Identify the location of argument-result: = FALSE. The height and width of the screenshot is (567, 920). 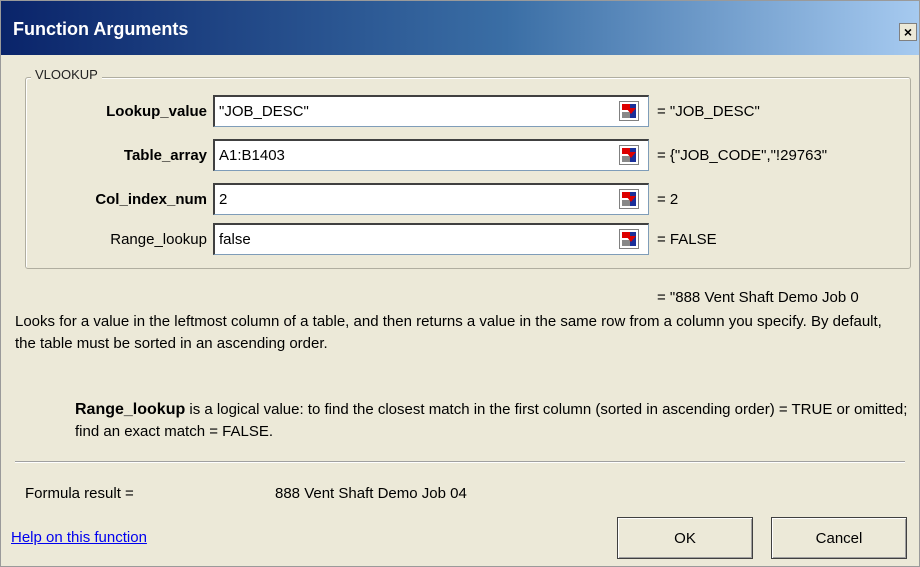
(687, 239).